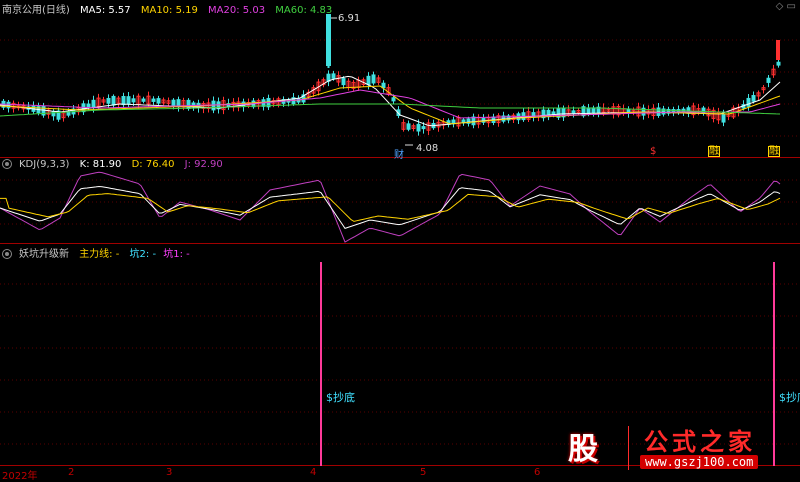 The image size is (800, 482). I want to click on x-tick: 6, so click(537, 472).